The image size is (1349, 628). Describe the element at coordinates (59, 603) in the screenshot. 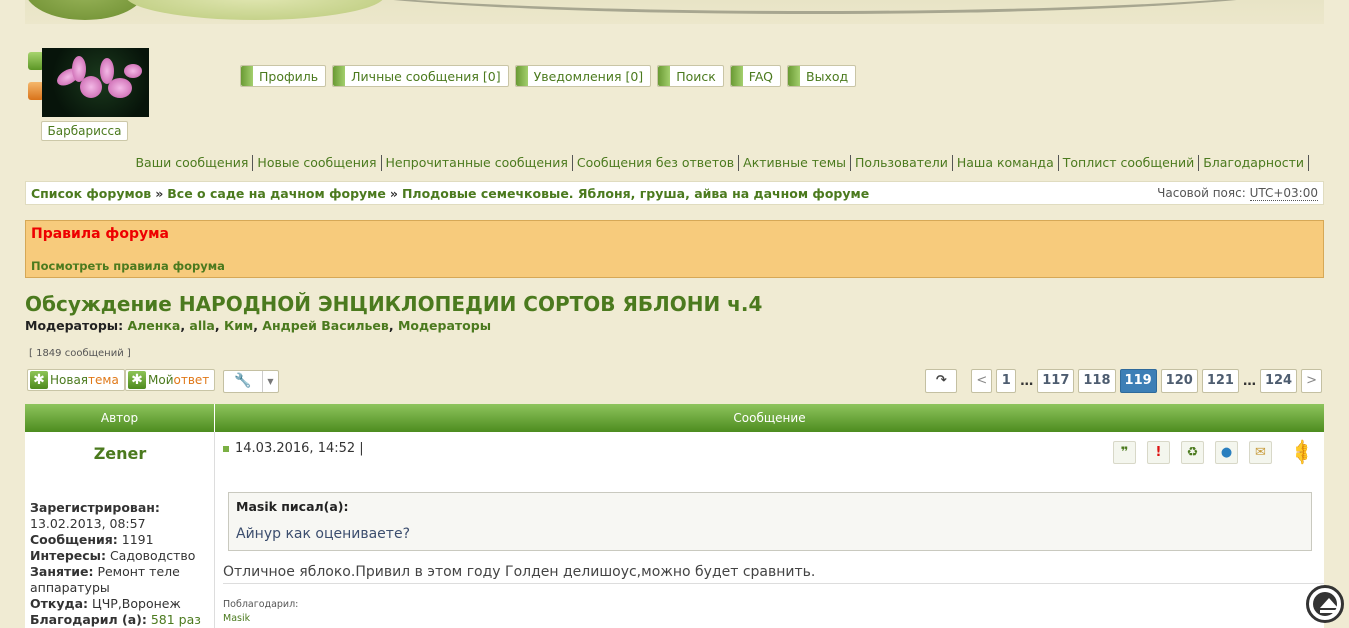

I see `profile-key: Откуда:` at that location.